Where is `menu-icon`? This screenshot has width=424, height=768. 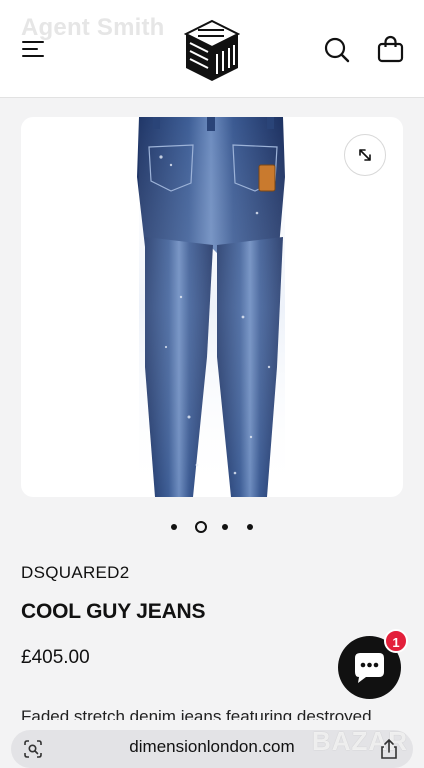
menu-icon is located at coordinates (34, 49).